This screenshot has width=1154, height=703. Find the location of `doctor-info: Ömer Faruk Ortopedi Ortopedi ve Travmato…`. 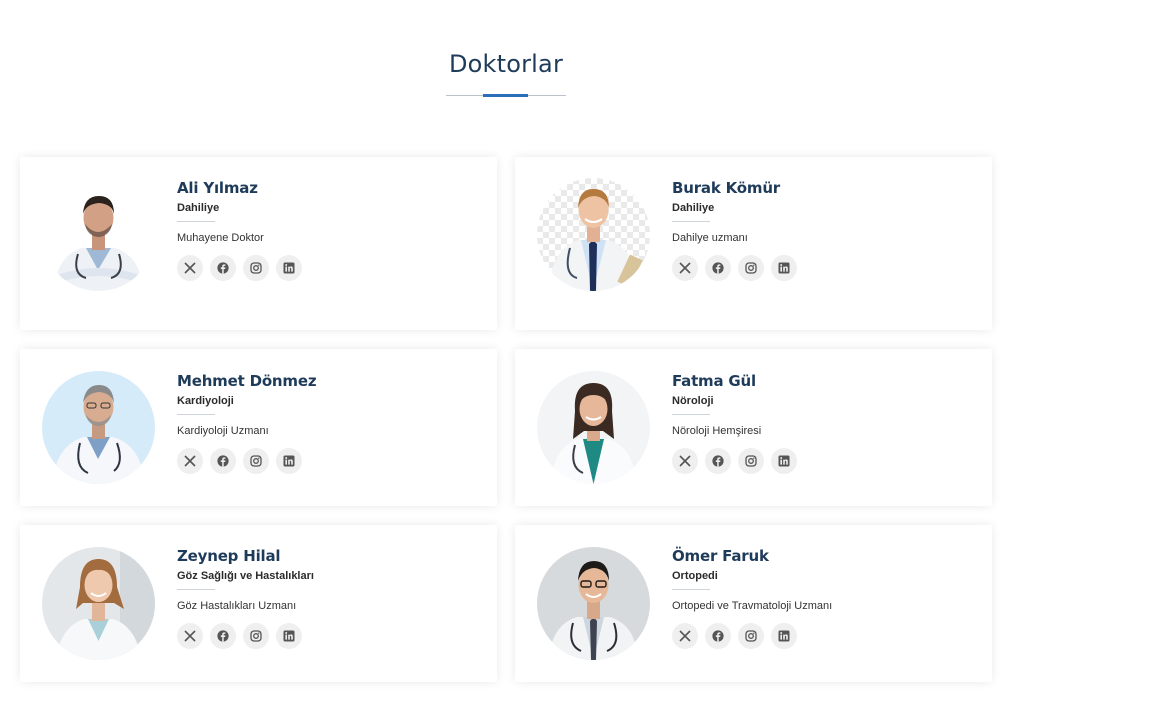

doctor-info: Ömer Faruk Ortopedi Ortopedi ve Travmato… is located at coordinates (752, 597).